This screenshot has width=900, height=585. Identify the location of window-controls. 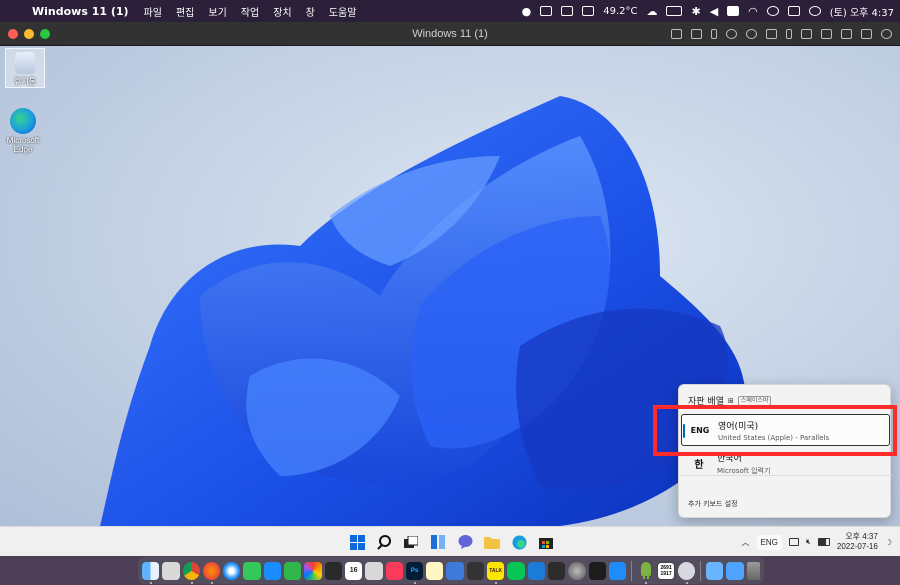
(29, 33).